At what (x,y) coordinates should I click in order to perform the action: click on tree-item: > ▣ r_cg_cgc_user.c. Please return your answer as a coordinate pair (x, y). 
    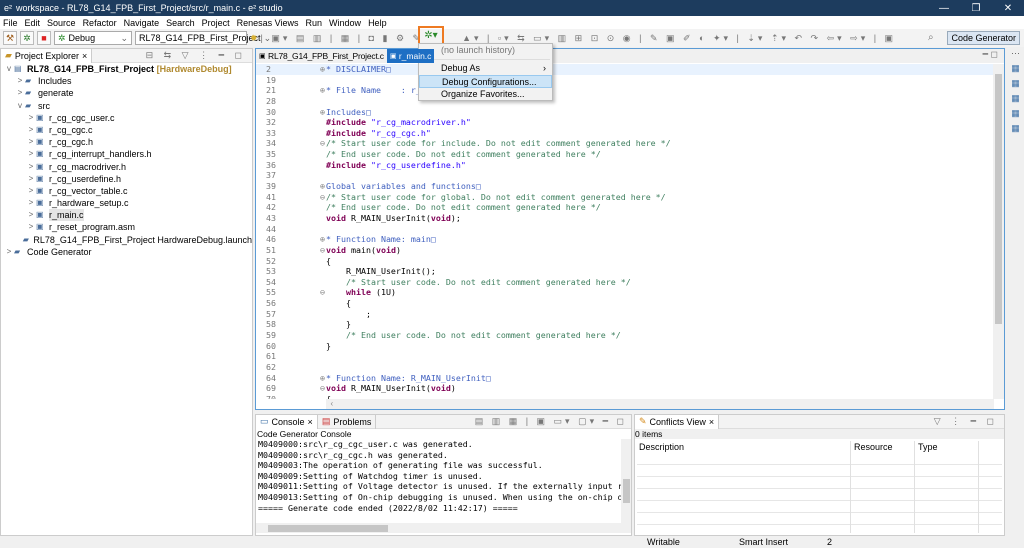
    Looking at the image, I should click on (126, 118).